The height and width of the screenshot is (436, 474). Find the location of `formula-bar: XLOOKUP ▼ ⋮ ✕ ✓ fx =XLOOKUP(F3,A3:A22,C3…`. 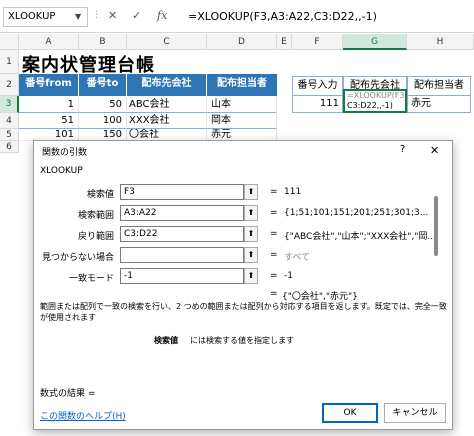

formula-bar: XLOOKUP ▼ ⋮ ✕ ✓ fx =XLOOKUP(F3,A3:A22,C3… is located at coordinates (237, 16).